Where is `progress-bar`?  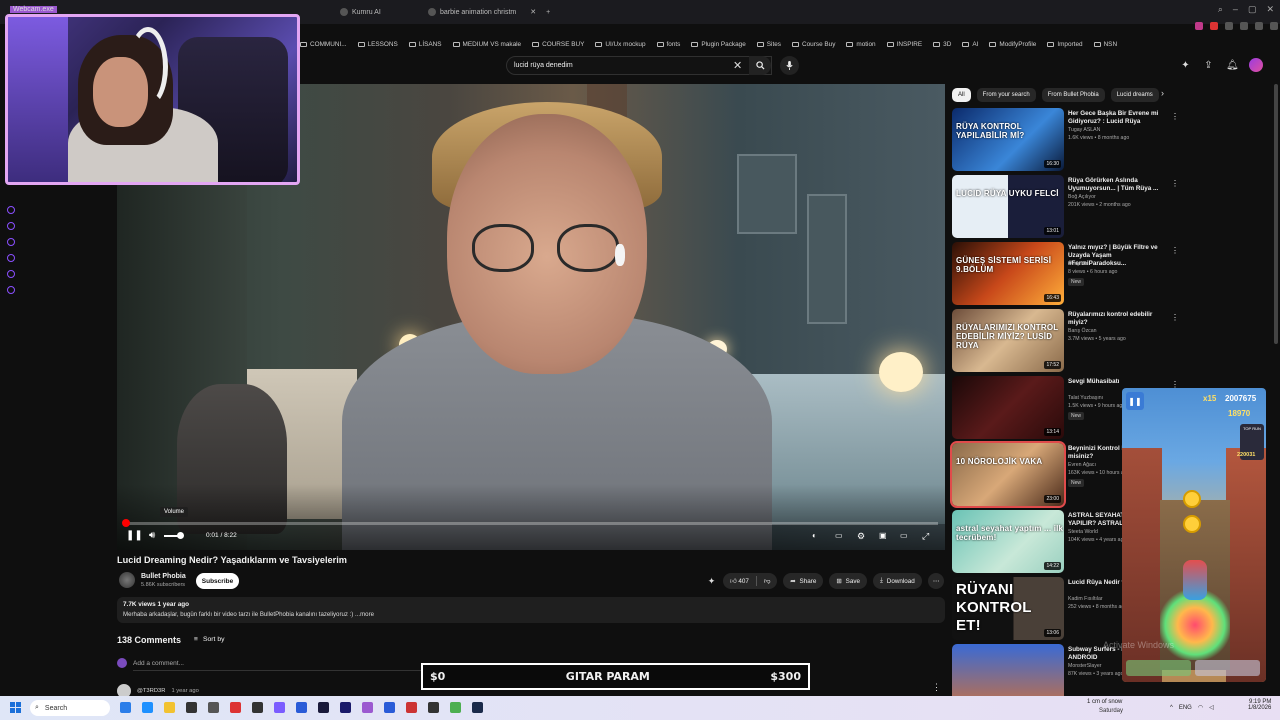 progress-bar is located at coordinates (531, 523).